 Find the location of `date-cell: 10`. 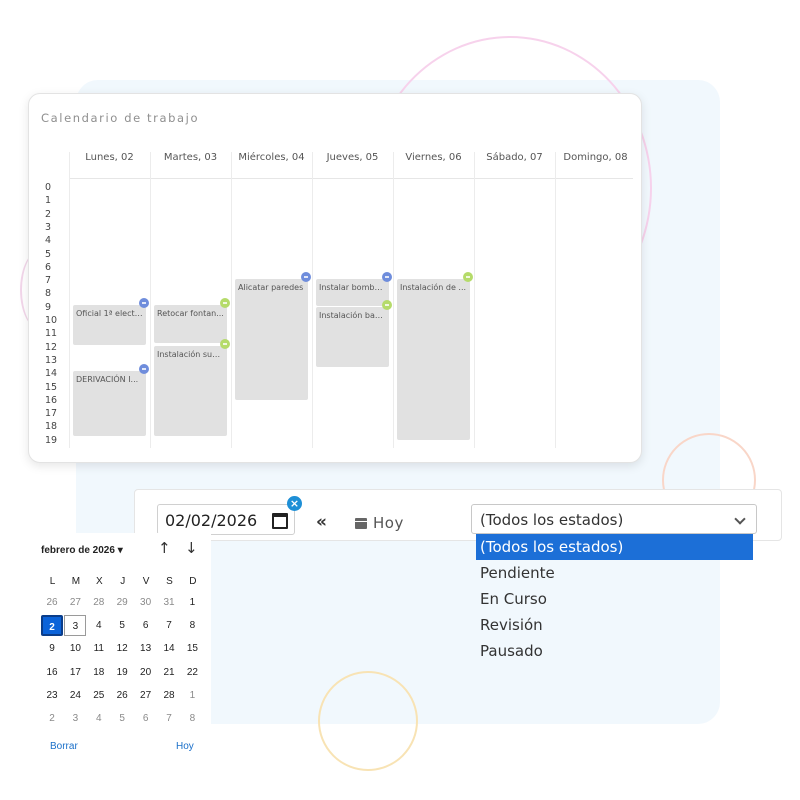

date-cell: 10 is located at coordinates (75, 648).